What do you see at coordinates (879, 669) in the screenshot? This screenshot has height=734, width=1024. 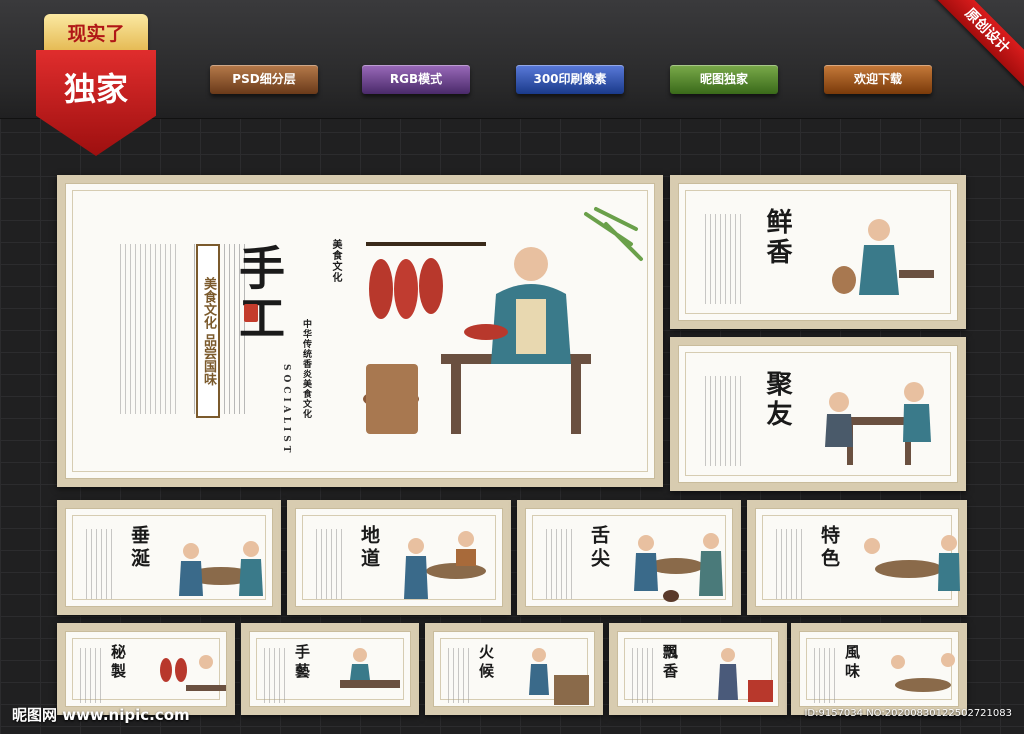 I see `panel-fengwei: 風味` at bounding box center [879, 669].